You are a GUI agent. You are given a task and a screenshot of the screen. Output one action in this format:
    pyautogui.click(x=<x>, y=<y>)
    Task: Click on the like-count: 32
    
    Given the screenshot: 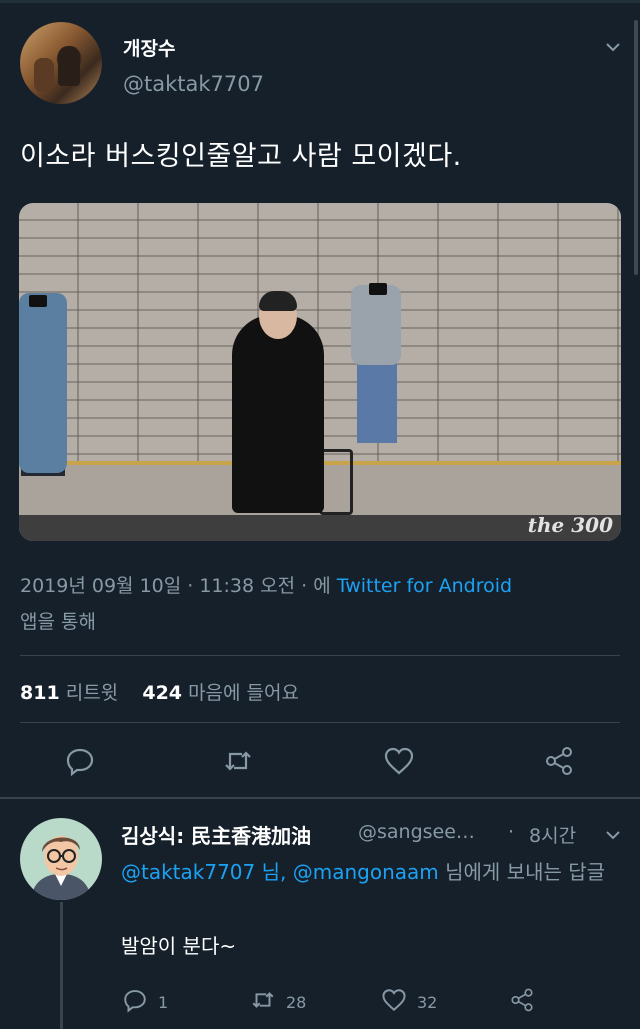 What is the action you would take?
    pyautogui.click(x=427, y=1002)
    